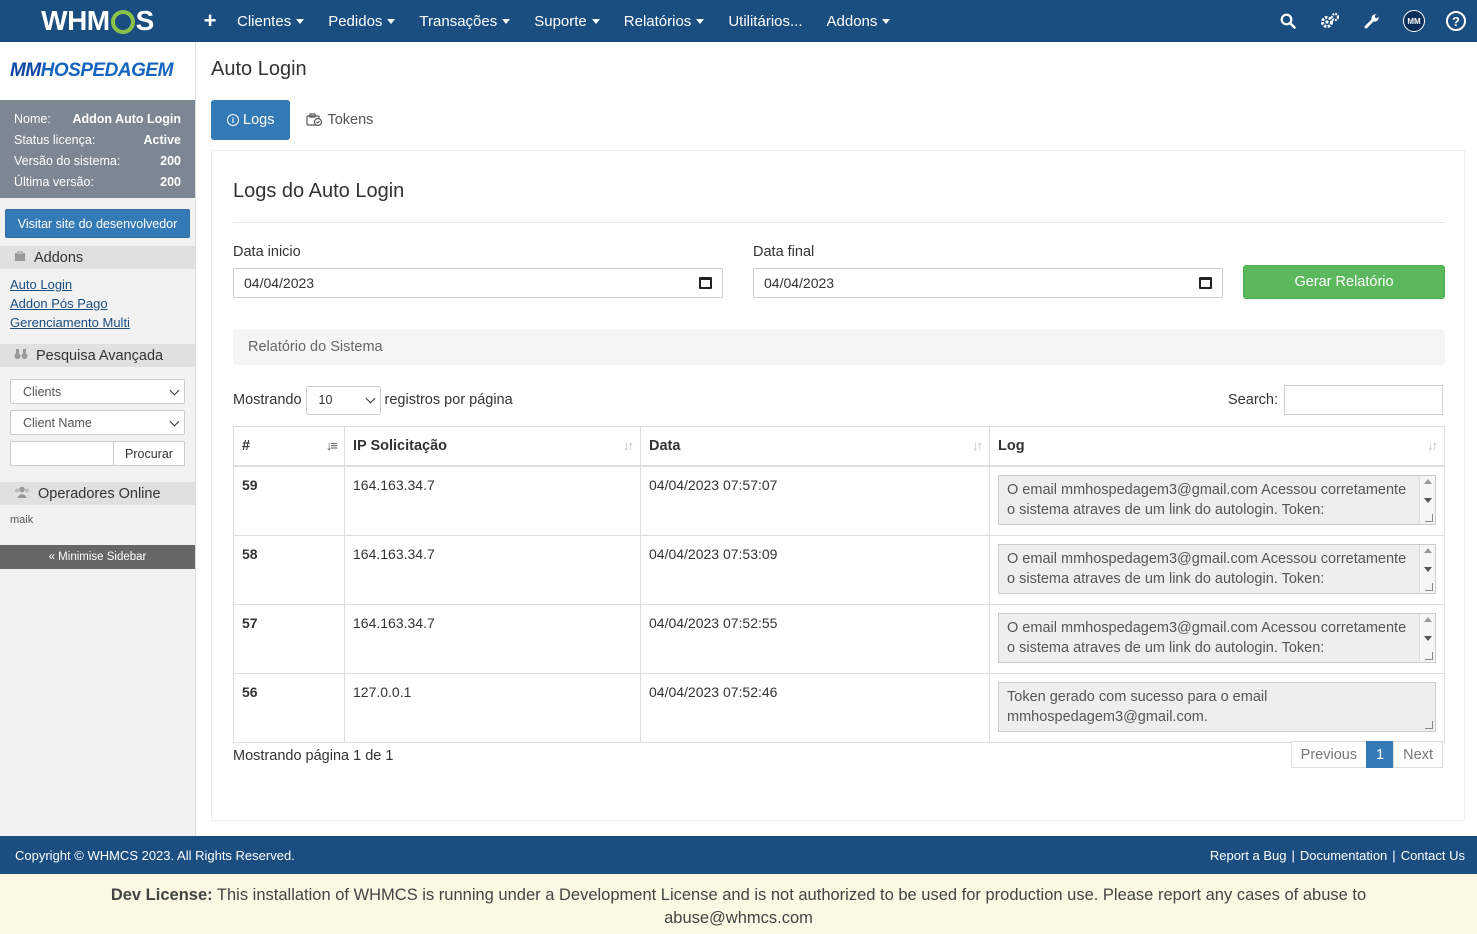 The height and width of the screenshot is (934, 1477). What do you see at coordinates (361, 21) in the screenshot?
I see `nav-menu-1: Pedidos` at bounding box center [361, 21].